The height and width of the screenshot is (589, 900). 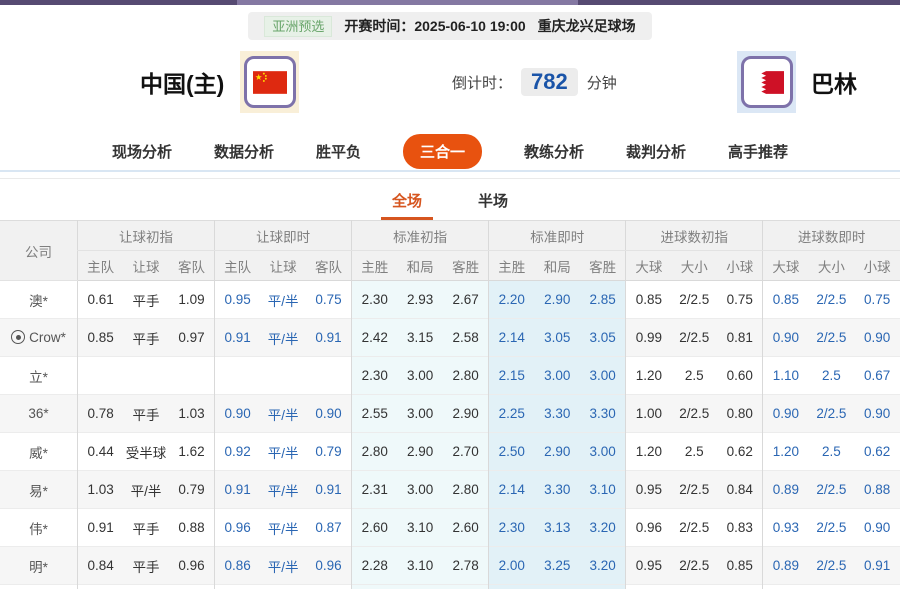 I want to click on countdown: 倒计时： 782 分钟, so click(x=534, y=82).